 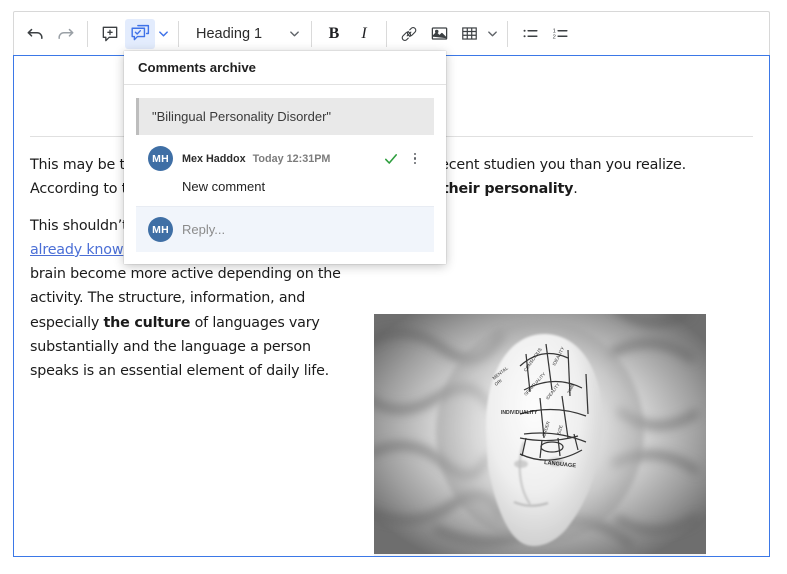 What do you see at coordinates (391, 33) in the screenshot?
I see `editor-toolbar: Heading 1 B I 1 2` at bounding box center [391, 33].